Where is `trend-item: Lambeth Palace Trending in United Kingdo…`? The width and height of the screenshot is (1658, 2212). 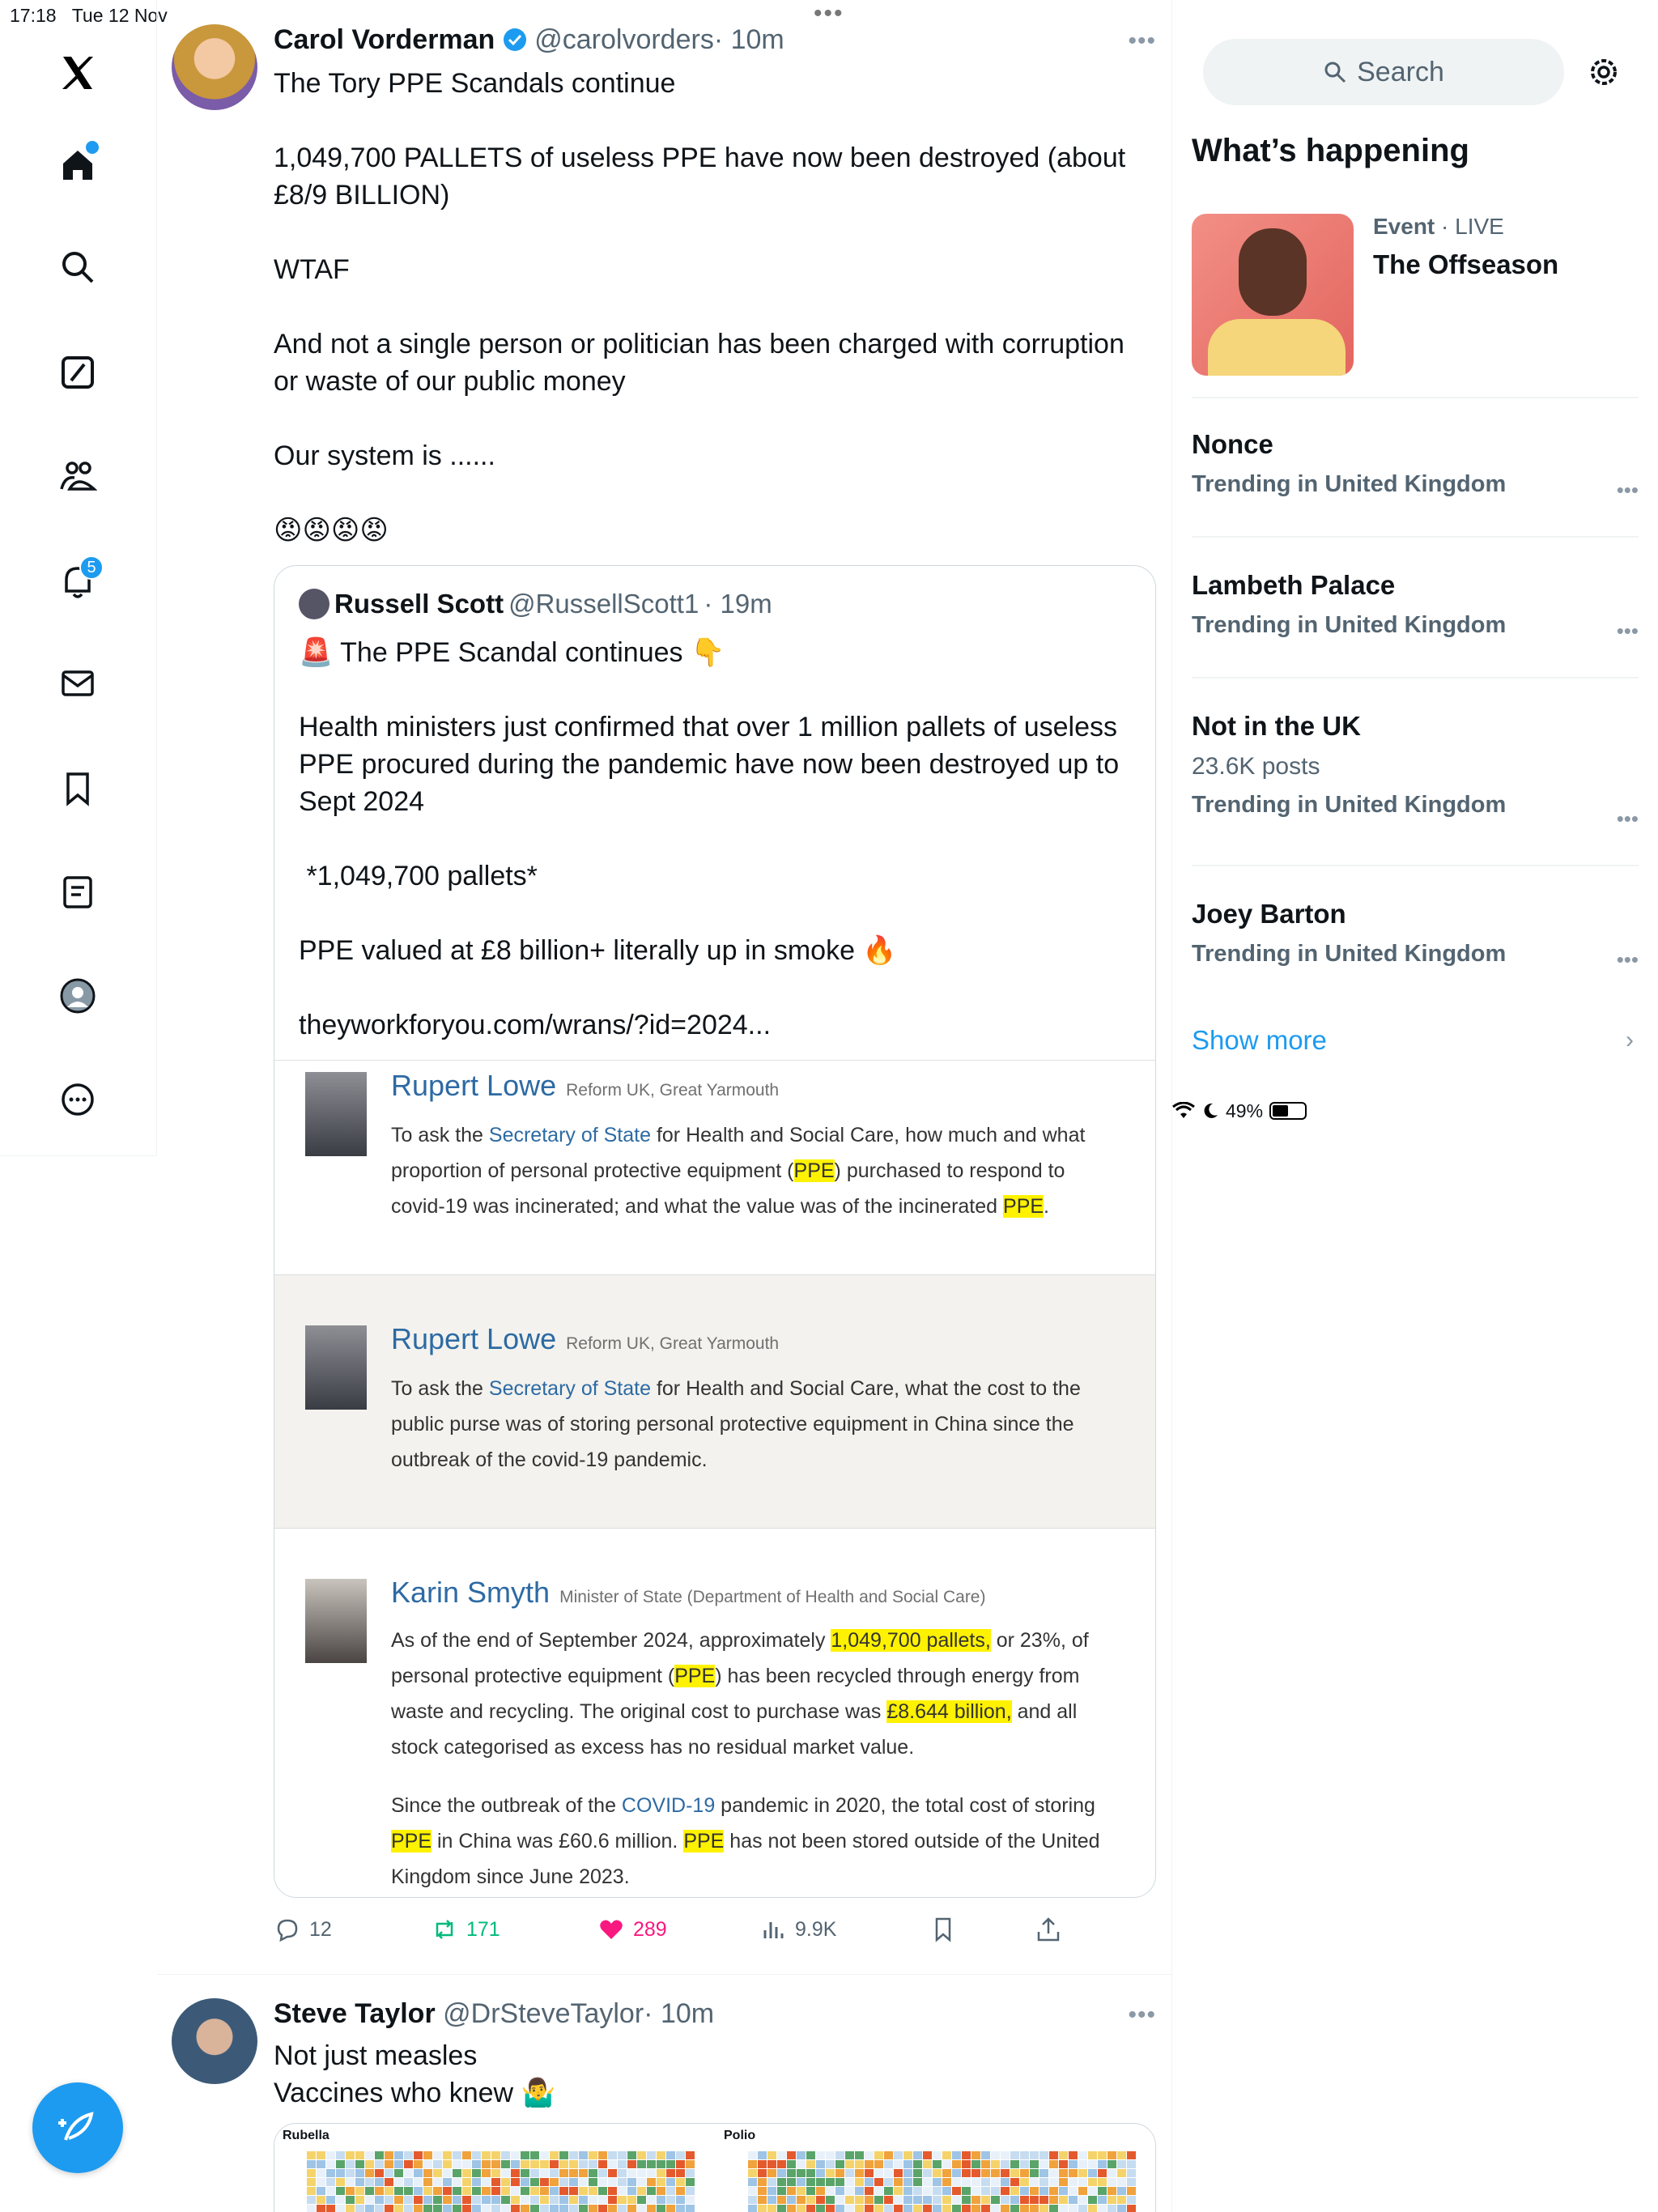
trend-item: Lambeth Palace Trending in United Kingdo… is located at coordinates (1415, 606).